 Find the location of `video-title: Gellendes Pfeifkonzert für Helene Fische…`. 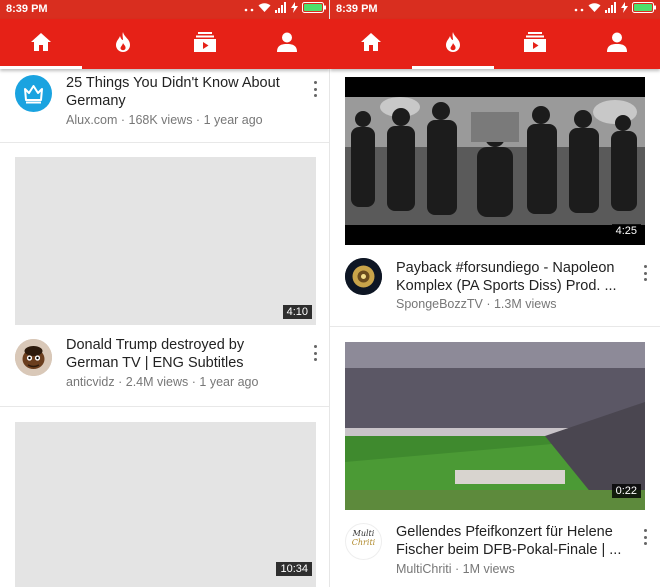

video-title: Gellendes Pfeifkonzert für Helene Fische… is located at coordinates (510, 541).